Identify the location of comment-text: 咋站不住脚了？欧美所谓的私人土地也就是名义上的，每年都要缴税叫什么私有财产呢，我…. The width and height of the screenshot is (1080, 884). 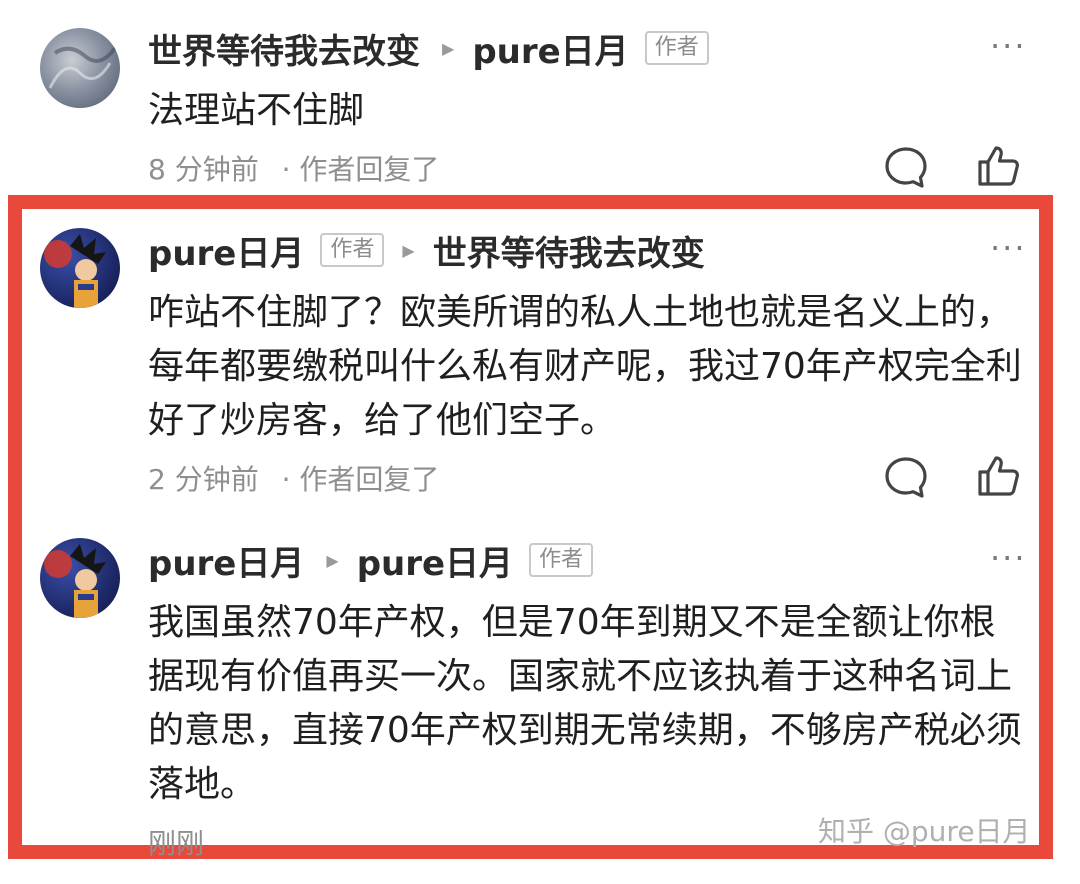
(585, 366).